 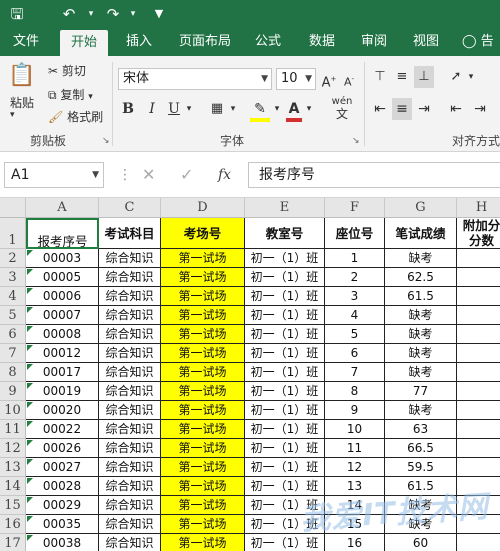 I want to click on header-cell: 教室号, so click(x=285, y=233).